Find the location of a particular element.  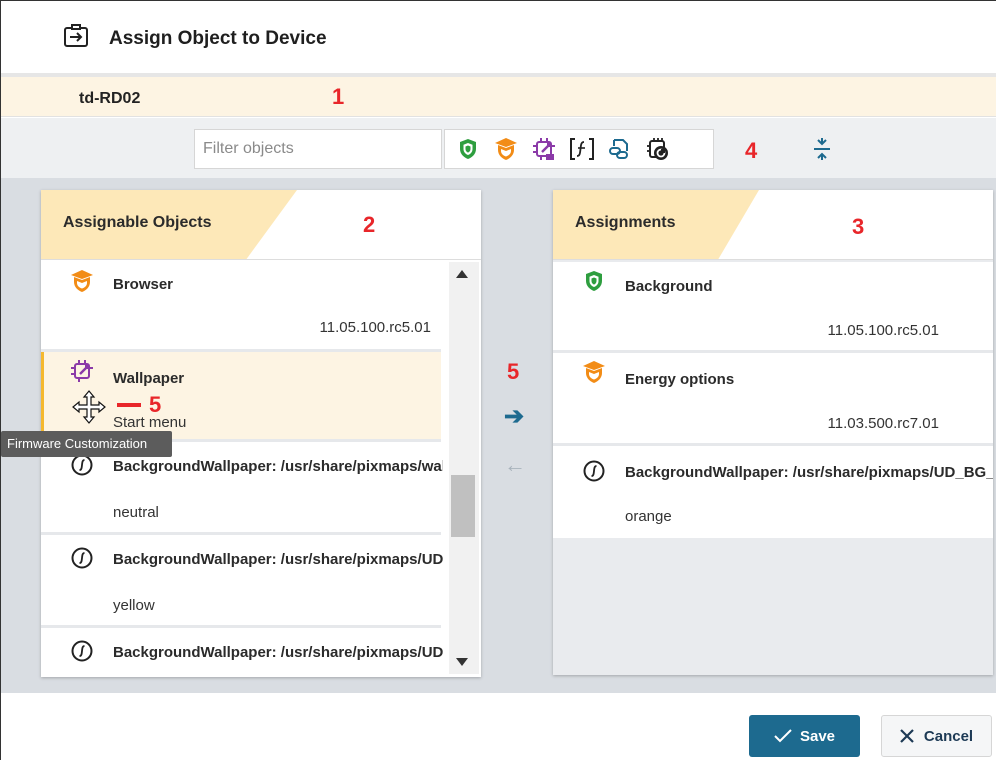

profile-icon is located at coordinates (594, 281).